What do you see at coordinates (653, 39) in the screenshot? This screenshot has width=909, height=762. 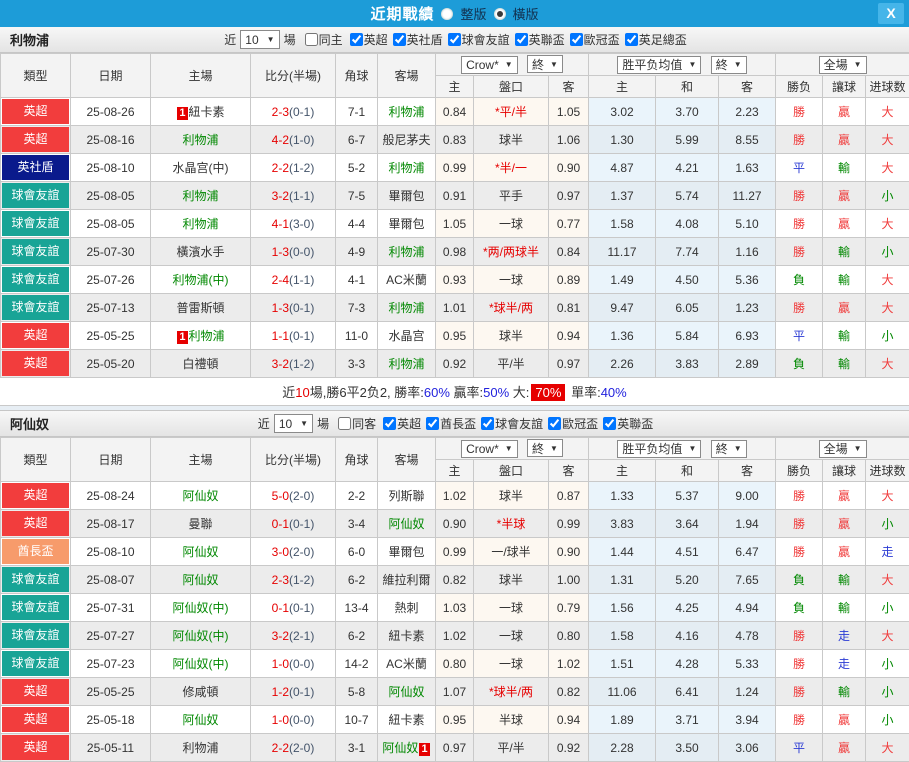 I see `league-filter-英足總盃: 英足總盃` at bounding box center [653, 39].